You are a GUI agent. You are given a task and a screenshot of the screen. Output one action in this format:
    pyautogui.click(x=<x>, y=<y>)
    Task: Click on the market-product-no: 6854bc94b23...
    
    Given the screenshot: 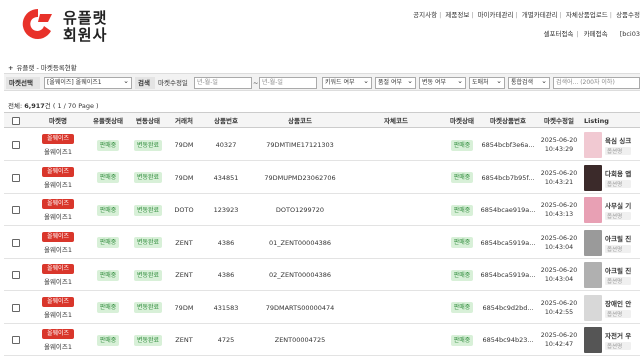 What is the action you would take?
    pyautogui.click(x=507, y=340)
    